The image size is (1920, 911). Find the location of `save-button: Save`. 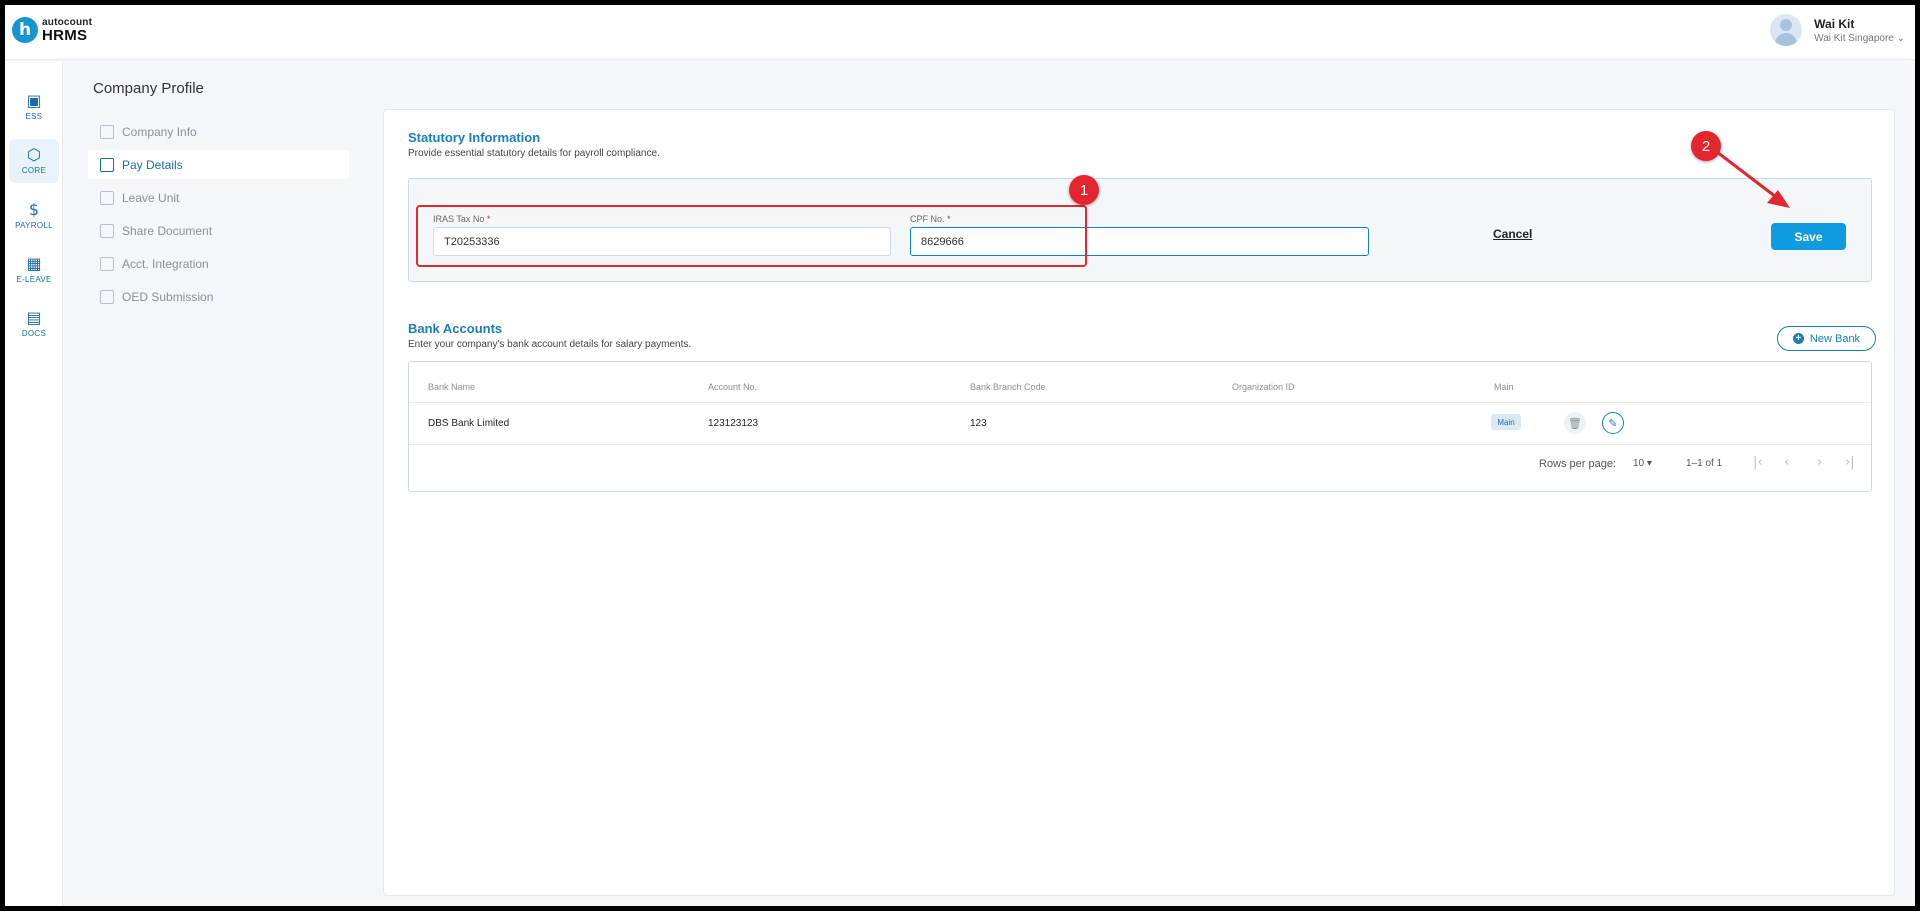

save-button: Save is located at coordinates (1808, 236).